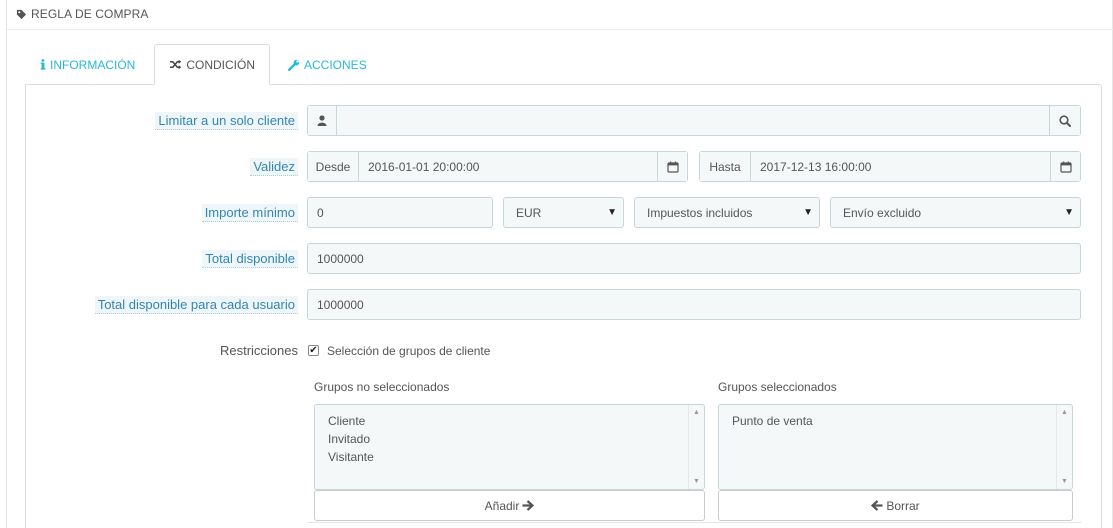 Image resolution: width=1113 pixels, height=528 pixels. I want to click on list-item: Invitado, so click(516, 439).